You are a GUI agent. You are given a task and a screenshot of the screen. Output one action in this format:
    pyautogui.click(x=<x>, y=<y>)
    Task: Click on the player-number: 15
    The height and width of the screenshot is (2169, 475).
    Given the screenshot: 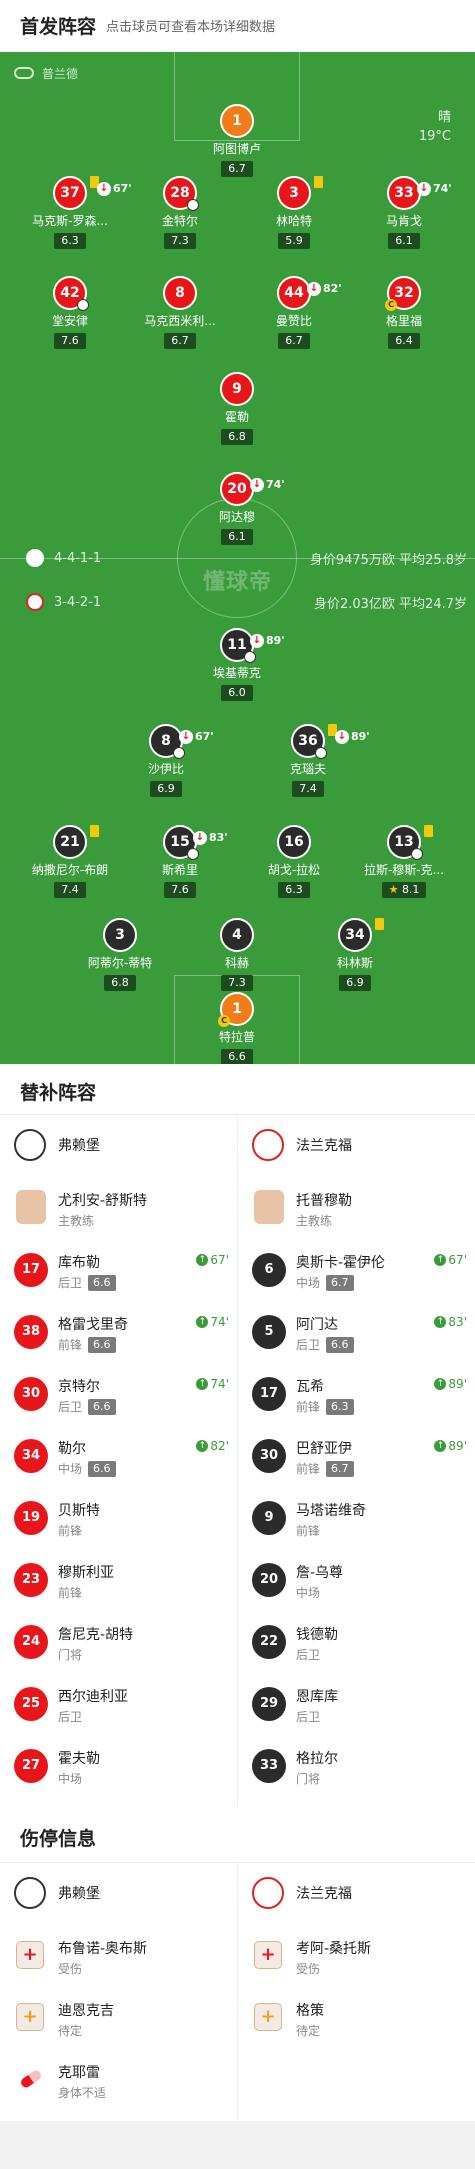 What is the action you would take?
    pyautogui.click(x=180, y=842)
    